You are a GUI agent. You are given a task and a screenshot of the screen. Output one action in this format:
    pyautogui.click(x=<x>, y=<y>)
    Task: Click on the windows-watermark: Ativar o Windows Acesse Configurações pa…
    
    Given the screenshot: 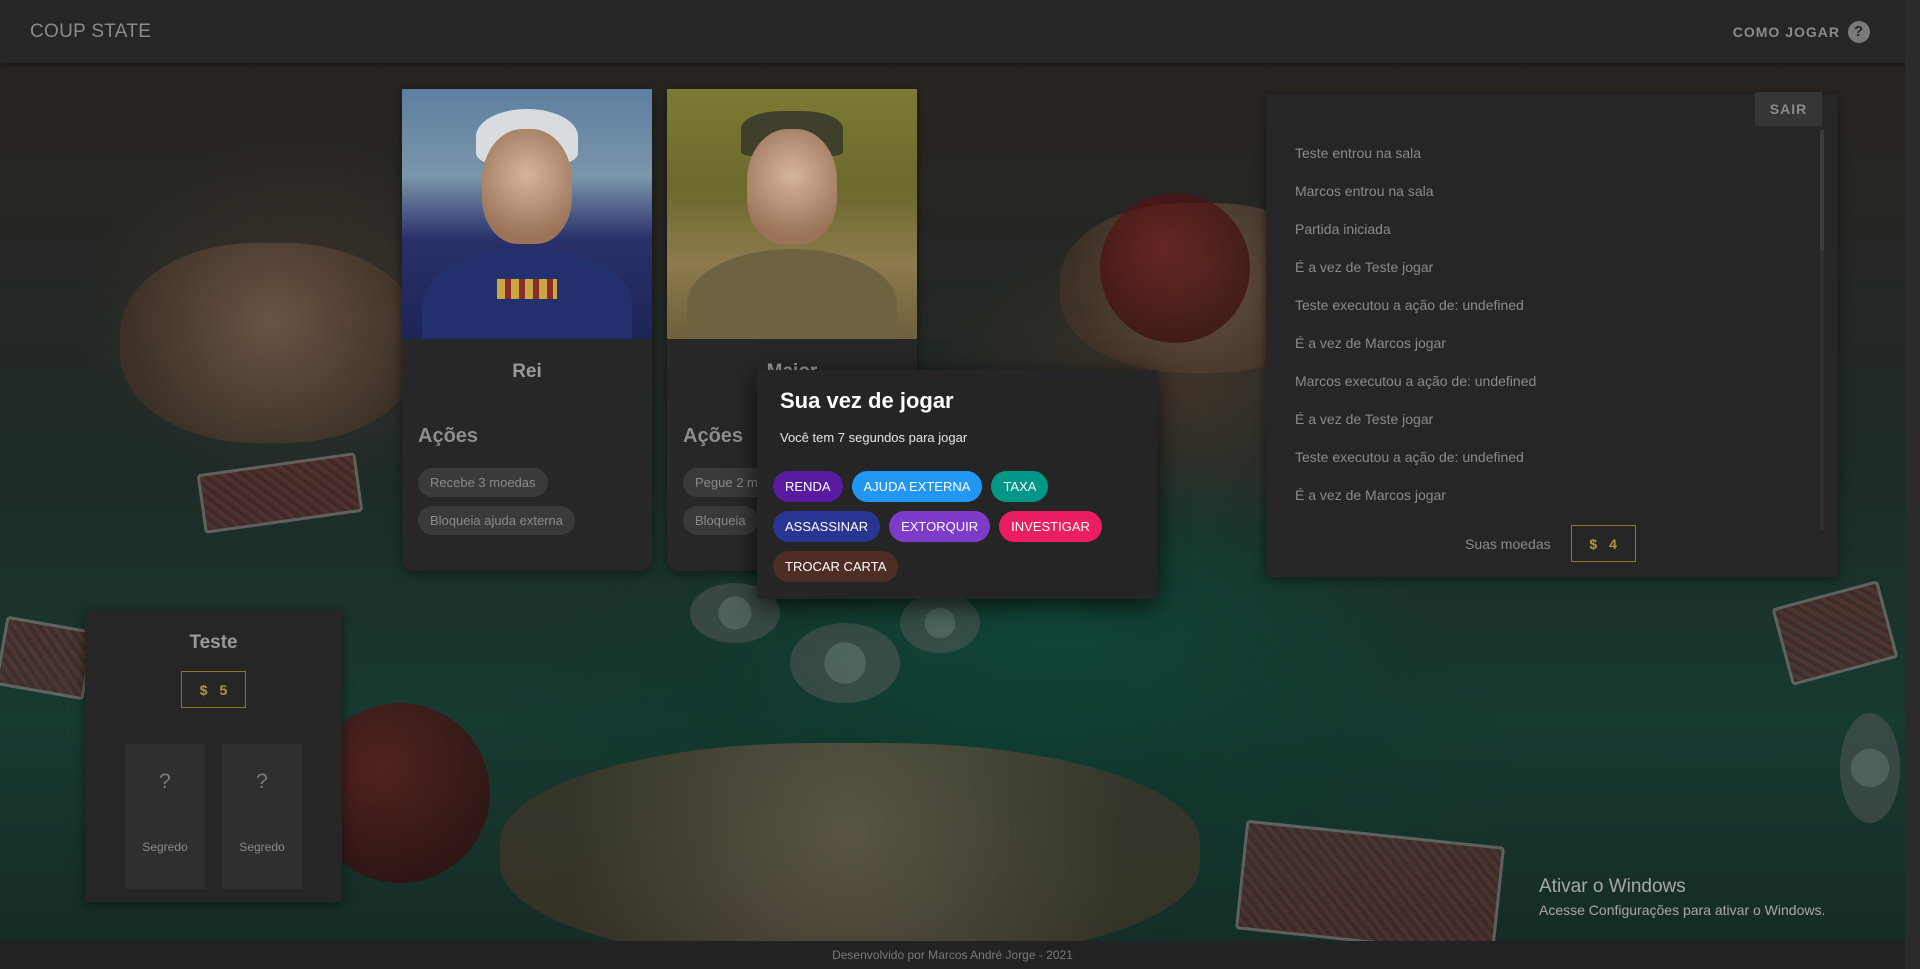 What is the action you would take?
    pyautogui.click(x=1682, y=897)
    